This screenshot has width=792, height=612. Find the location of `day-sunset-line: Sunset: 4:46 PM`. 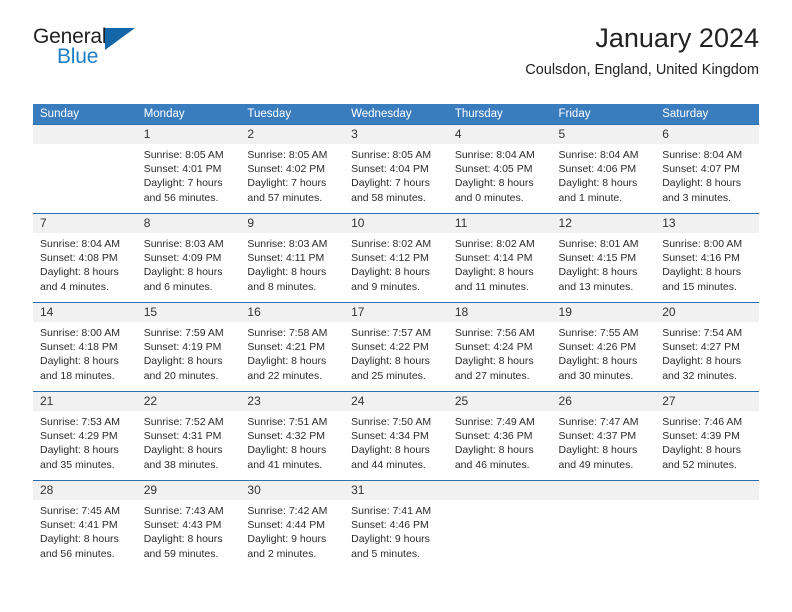

day-sunset-line: Sunset: 4:46 PM is located at coordinates (390, 525).